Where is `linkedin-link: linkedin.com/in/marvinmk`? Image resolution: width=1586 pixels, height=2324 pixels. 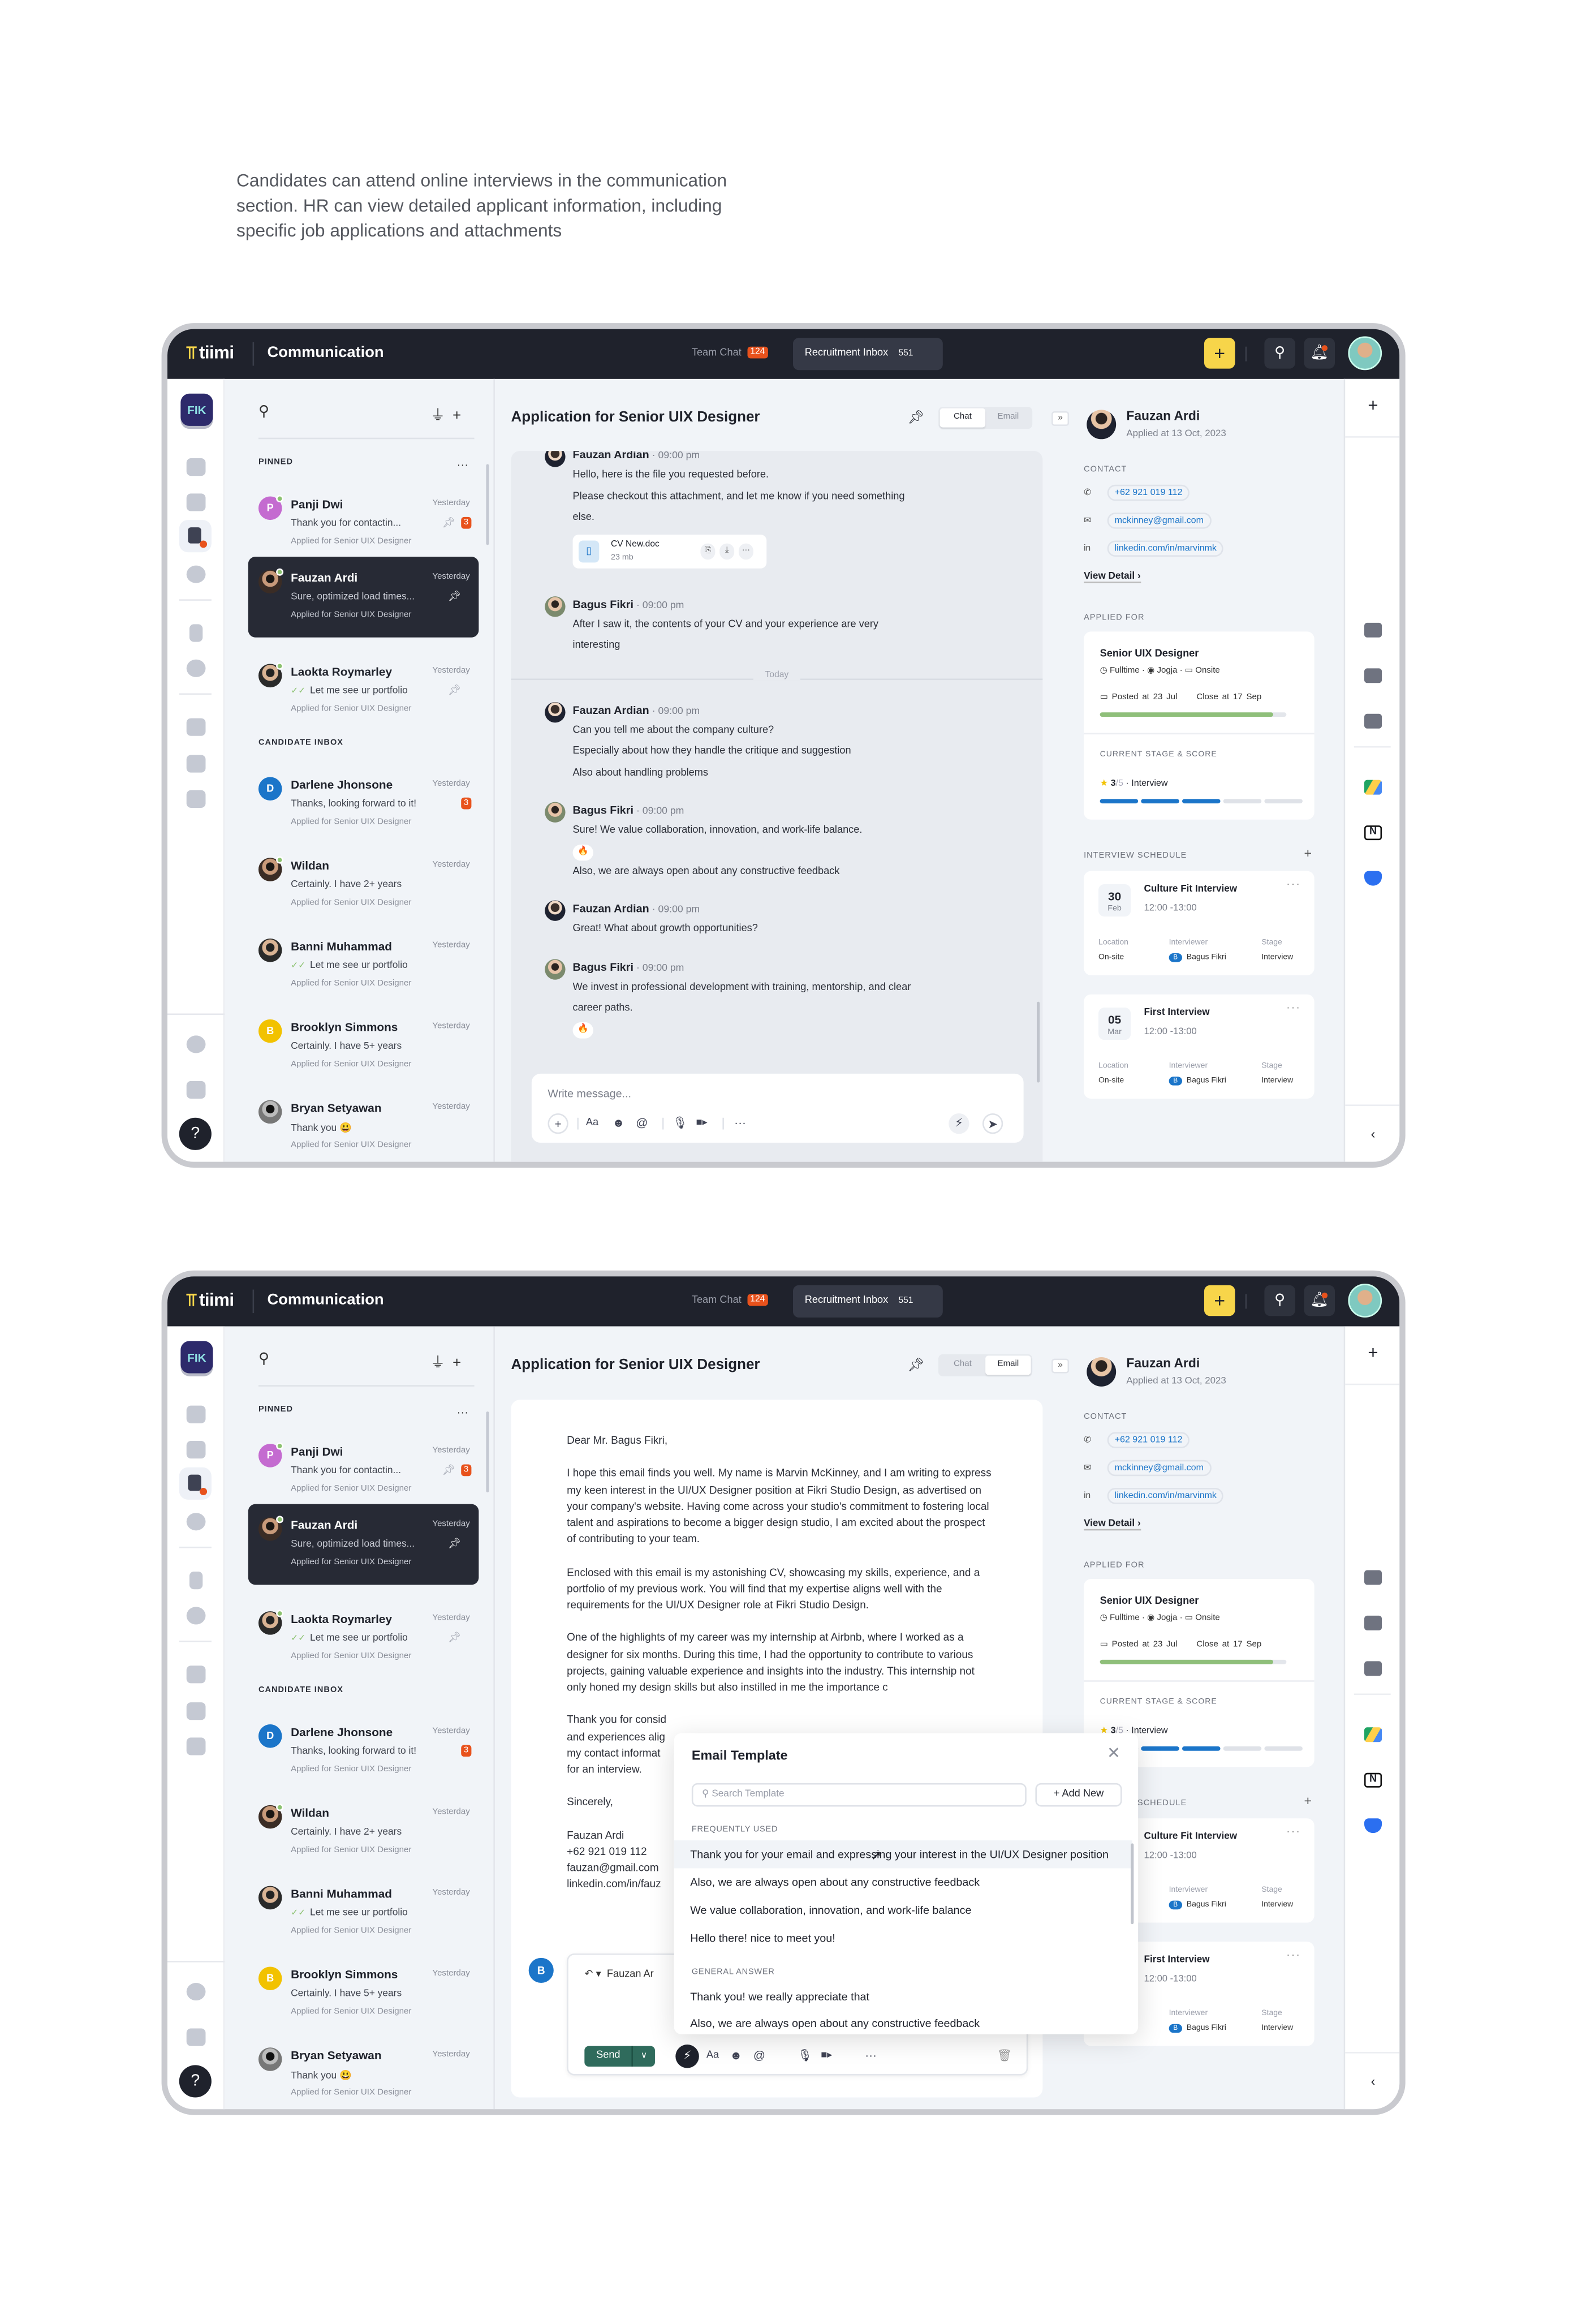
linkedin-link: linkedin.com/in/marvinmk is located at coordinates (1165, 548).